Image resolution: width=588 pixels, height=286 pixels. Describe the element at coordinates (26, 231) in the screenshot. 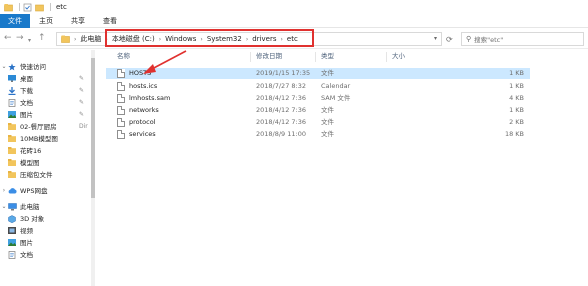

I see `sidebar-label: 视频` at that location.